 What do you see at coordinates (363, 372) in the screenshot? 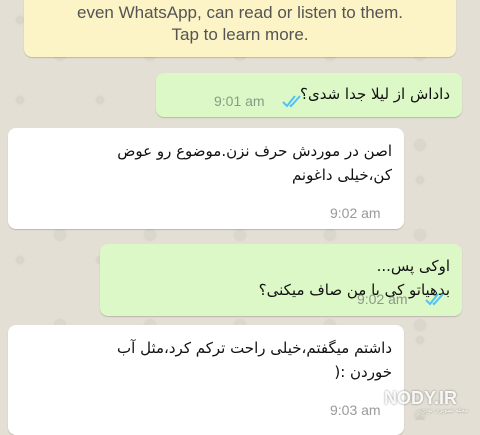
I see `message-line: خوردن :(` at bounding box center [363, 372].